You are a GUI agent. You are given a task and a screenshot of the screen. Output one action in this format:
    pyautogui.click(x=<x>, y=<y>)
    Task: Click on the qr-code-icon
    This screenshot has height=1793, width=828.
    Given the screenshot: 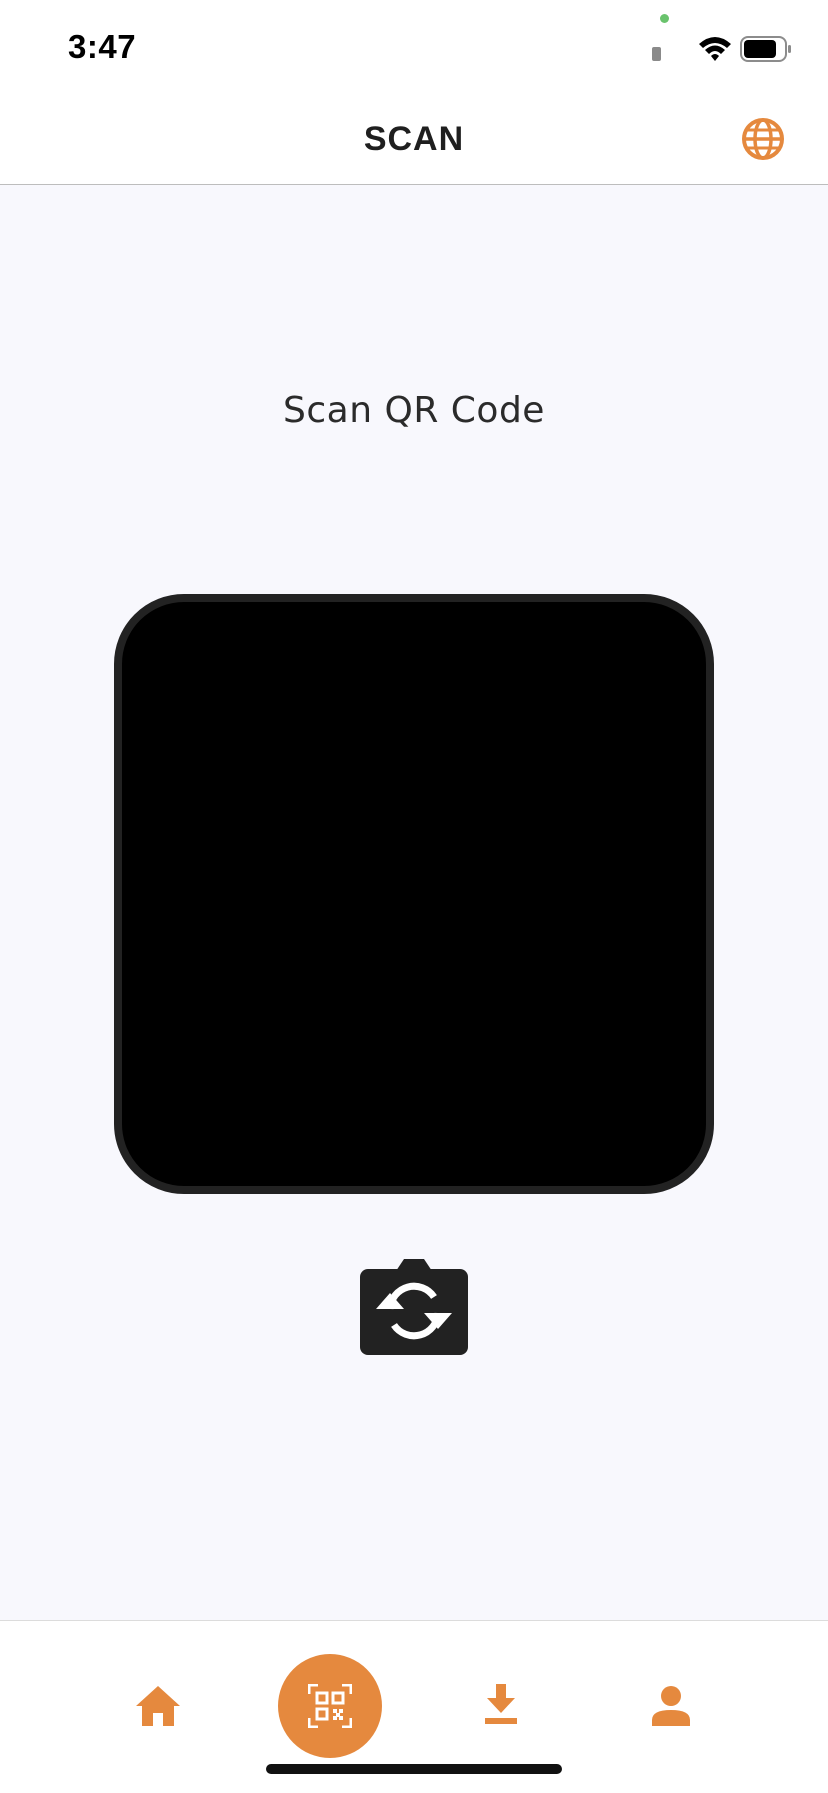 What is the action you would take?
    pyautogui.click(x=330, y=1706)
    